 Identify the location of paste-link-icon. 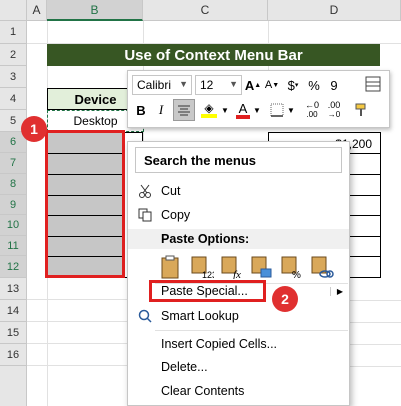
(322, 266).